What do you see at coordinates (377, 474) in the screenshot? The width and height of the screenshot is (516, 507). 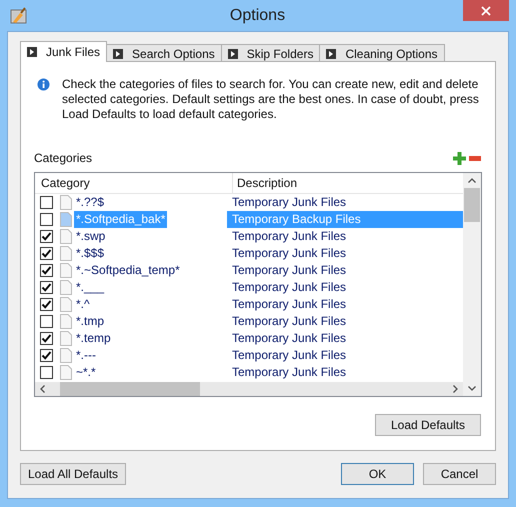 I see `ok-button: OK` at bounding box center [377, 474].